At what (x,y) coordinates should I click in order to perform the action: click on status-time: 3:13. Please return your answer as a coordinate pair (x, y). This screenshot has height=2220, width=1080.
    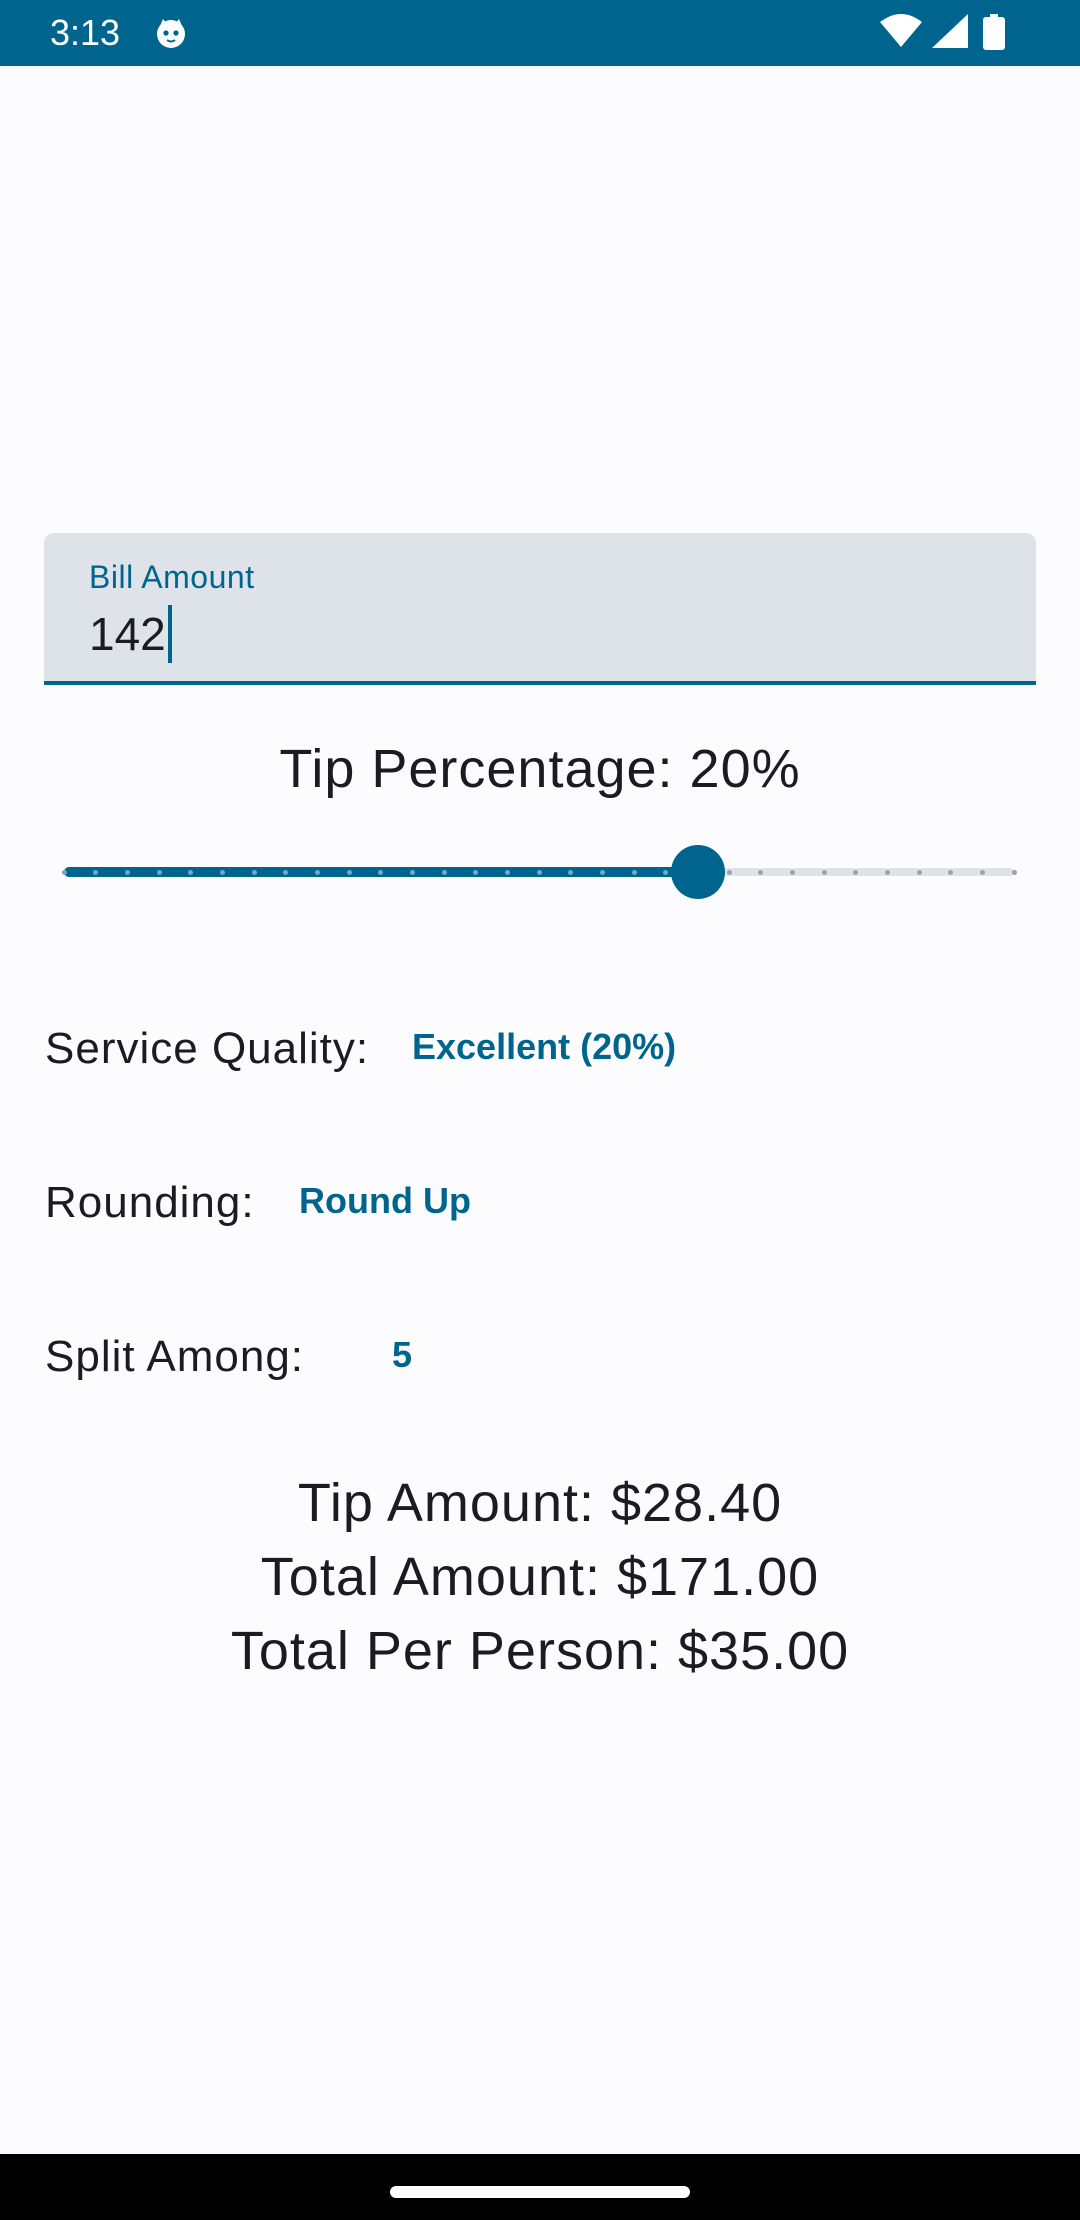
    Looking at the image, I should click on (85, 32).